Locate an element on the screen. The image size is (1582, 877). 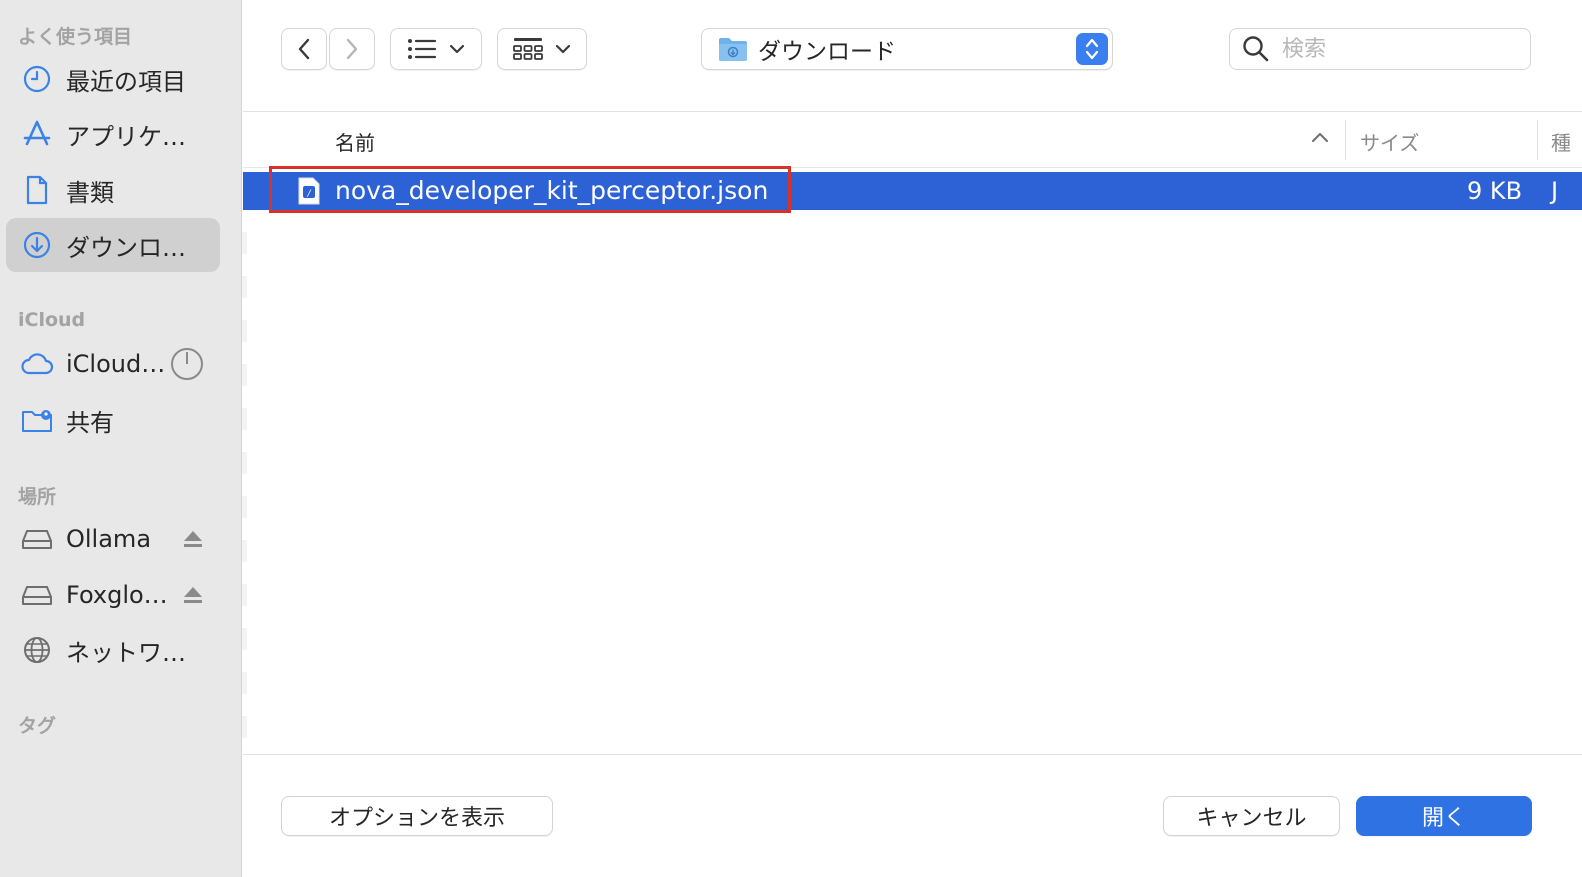
sidebar-item-ollama: Ollama is located at coordinates (113, 539).